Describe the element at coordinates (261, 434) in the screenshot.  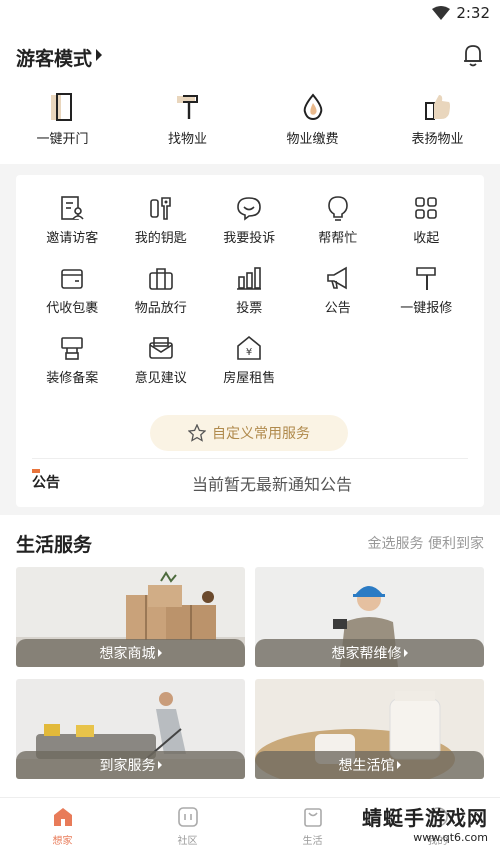
I see `custom-services-label: 自定义常用服务` at that location.